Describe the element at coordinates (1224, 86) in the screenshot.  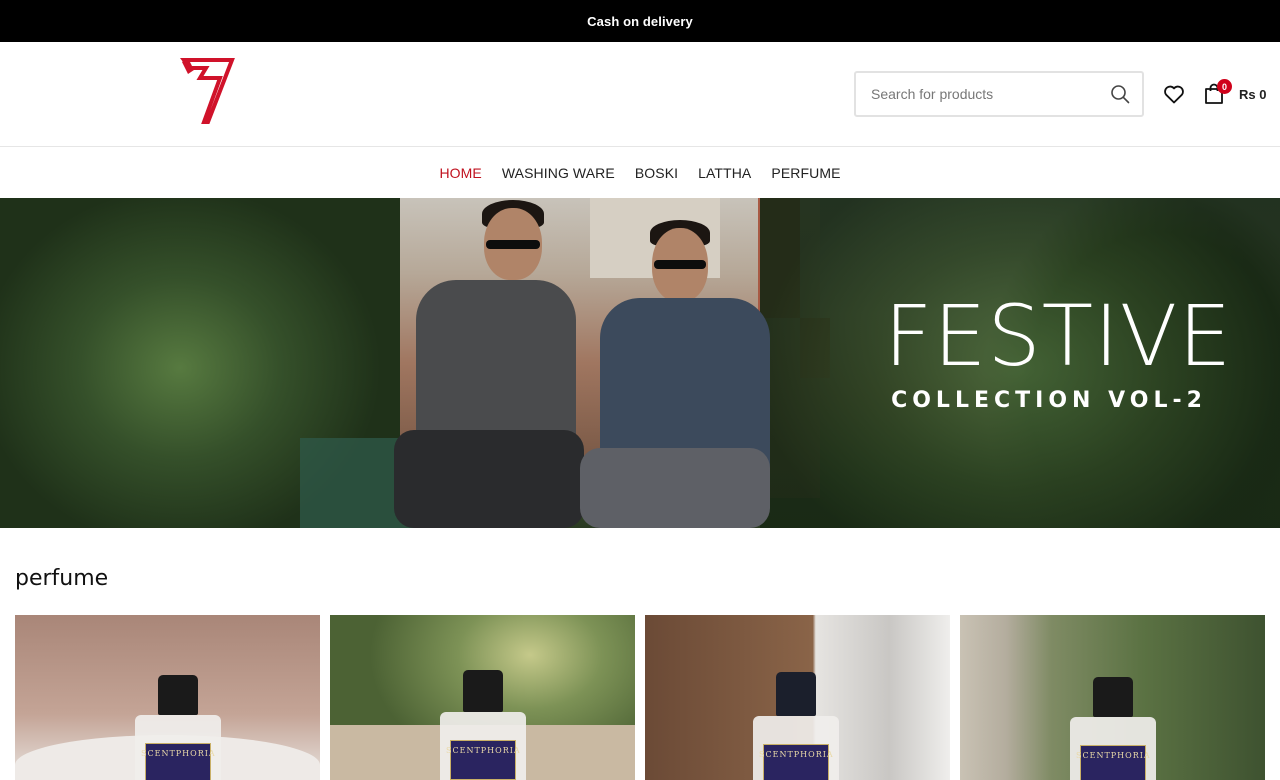
I see `cart-count-badge: 0` at that location.